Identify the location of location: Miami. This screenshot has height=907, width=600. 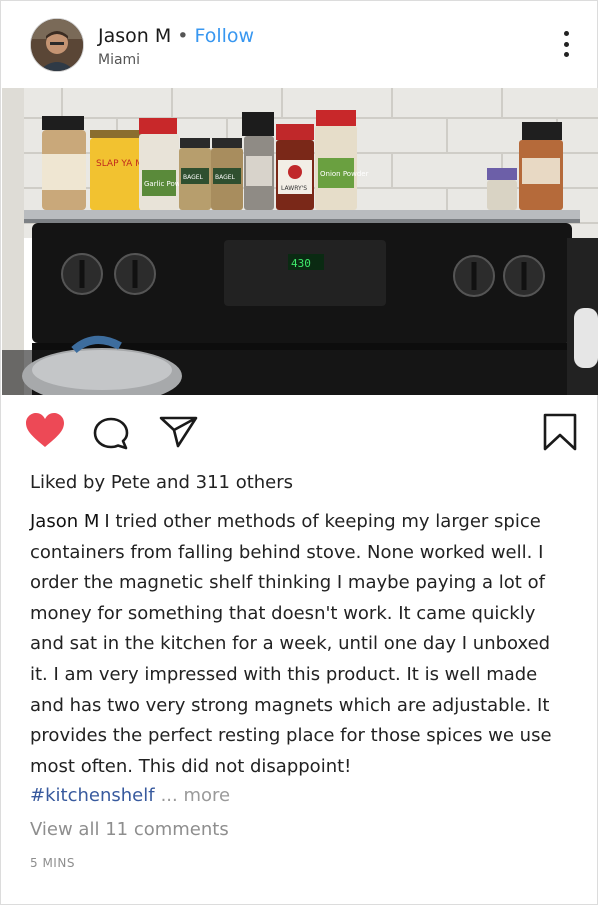
(119, 60).